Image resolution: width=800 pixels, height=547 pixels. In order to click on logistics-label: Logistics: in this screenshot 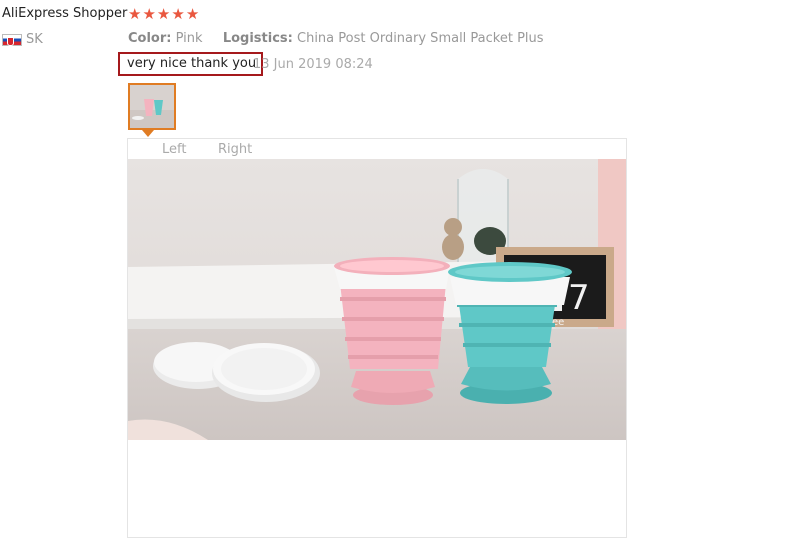, I will do `click(257, 38)`.